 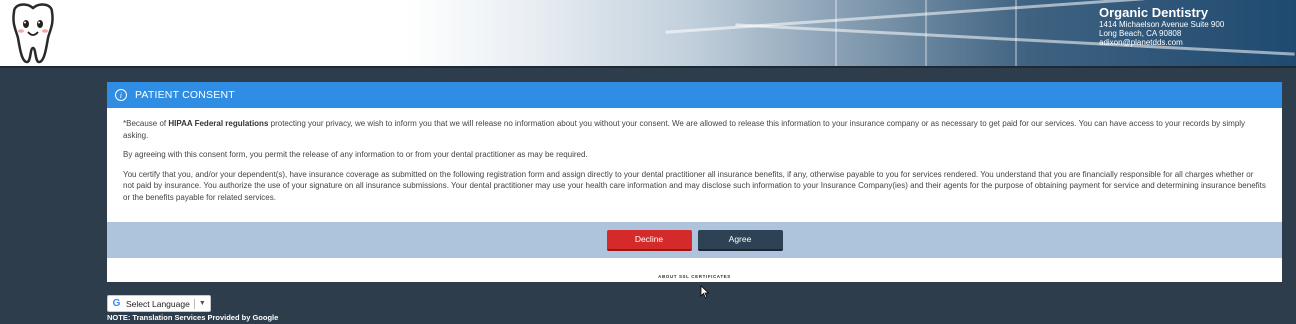 I want to click on clinic-email: adixon@planetdds.com, so click(x=1161, y=42).